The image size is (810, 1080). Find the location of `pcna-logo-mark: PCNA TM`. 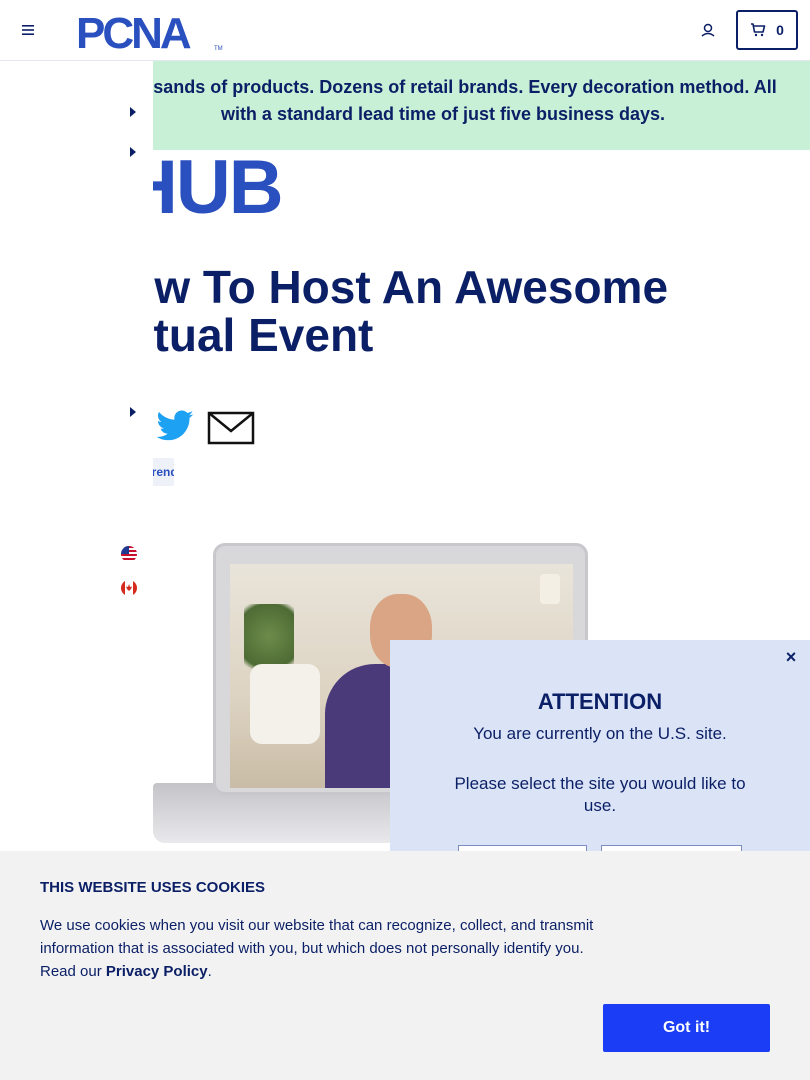

pcna-logo-mark: PCNA TM is located at coordinates (149, 33).